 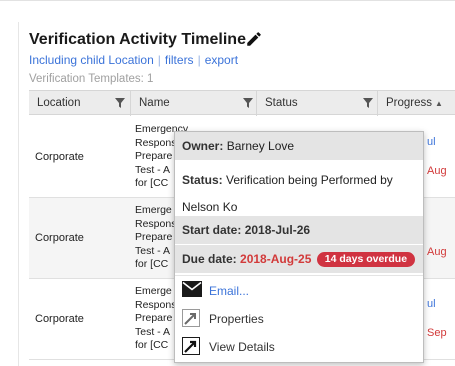 I want to click on widget-title: Verification Activity Timeline, so click(x=137, y=39).